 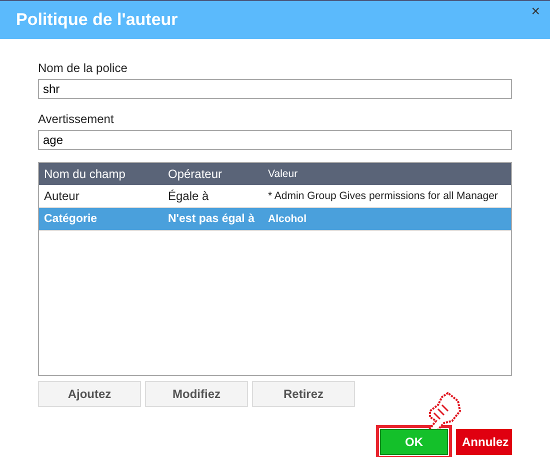 I want to click on field-label: Nom de la police, so click(x=83, y=68).